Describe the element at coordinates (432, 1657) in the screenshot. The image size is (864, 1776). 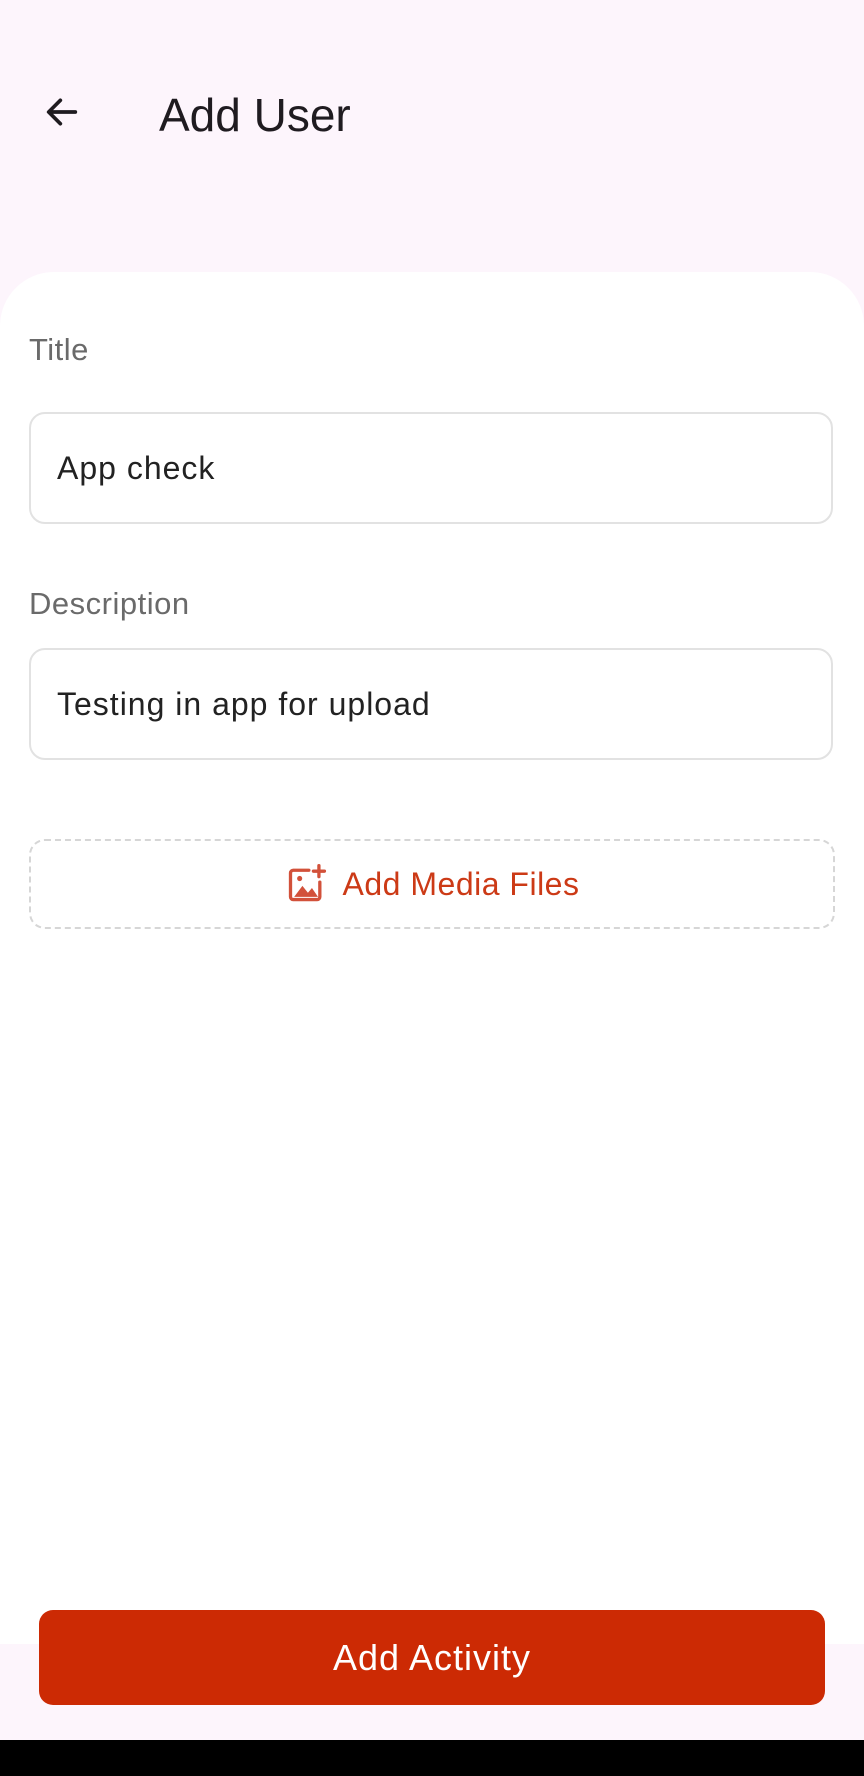
I see `add-activity-button: Add Activity` at that location.